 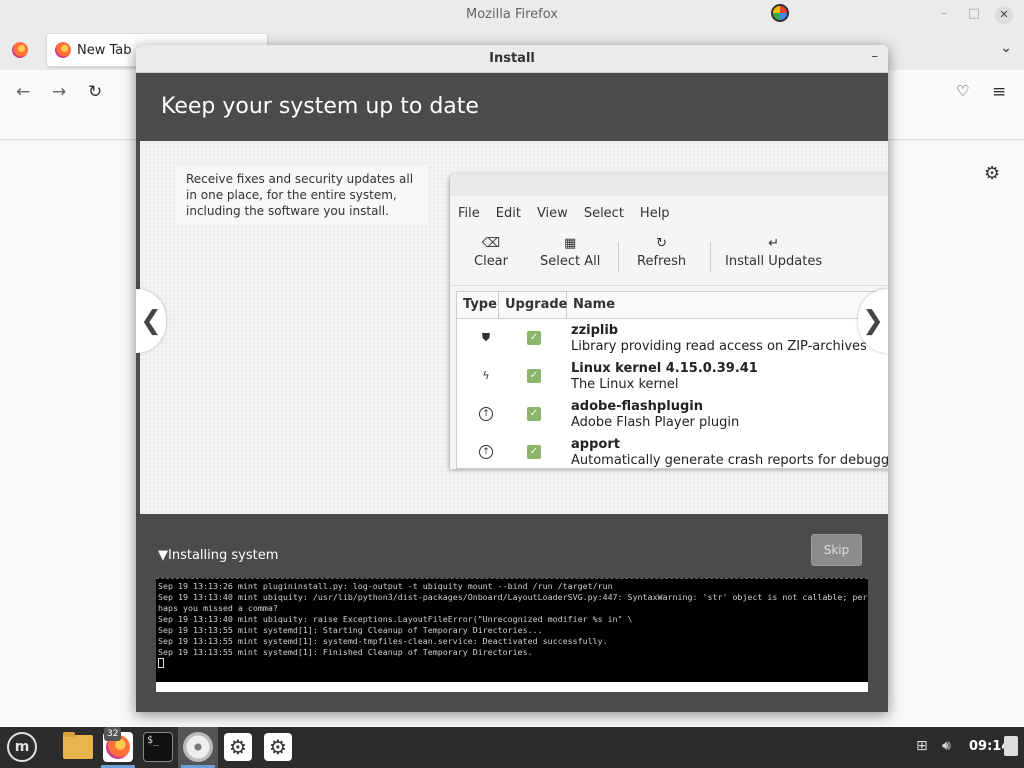 What do you see at coordinates (78, 745) in the screenshot?
I see `files-folder-icon` at bounding box center [78, 745].